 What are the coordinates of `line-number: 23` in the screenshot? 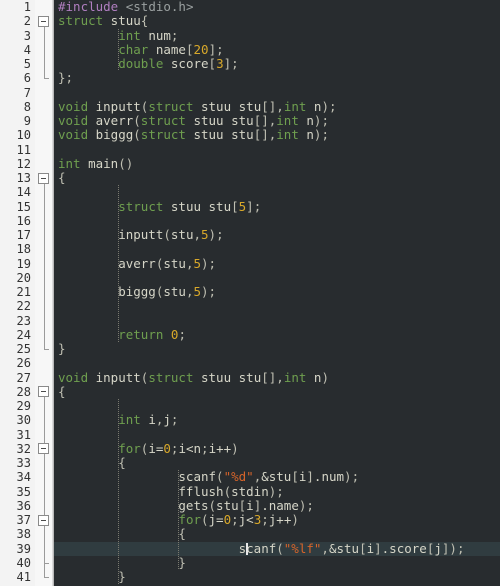 It's located at (23, 320).